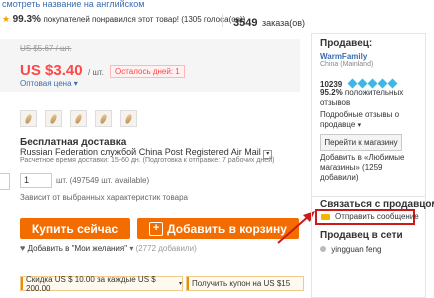 This screenshot has width=434, height=298. I want to click on go-to-store-button: Перейти к магазину, so click(361, 142).